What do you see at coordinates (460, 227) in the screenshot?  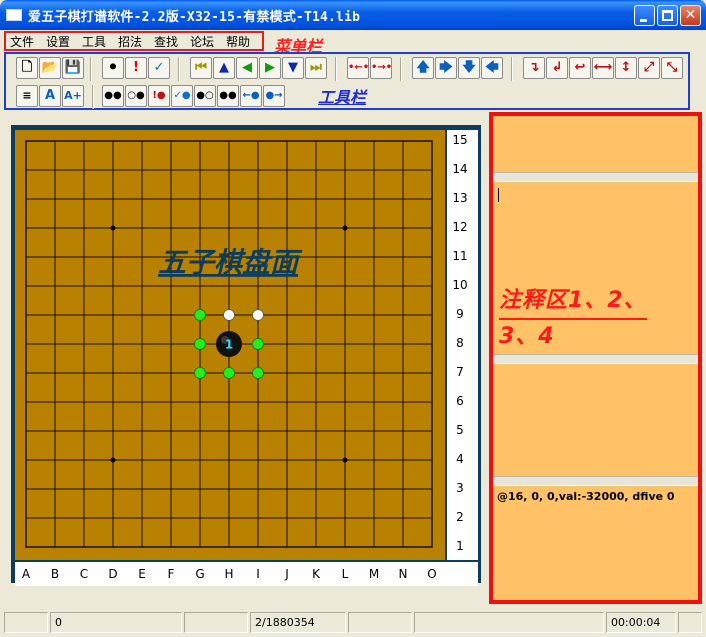 I see `row-label: 12` at bounding box center [460, 227].